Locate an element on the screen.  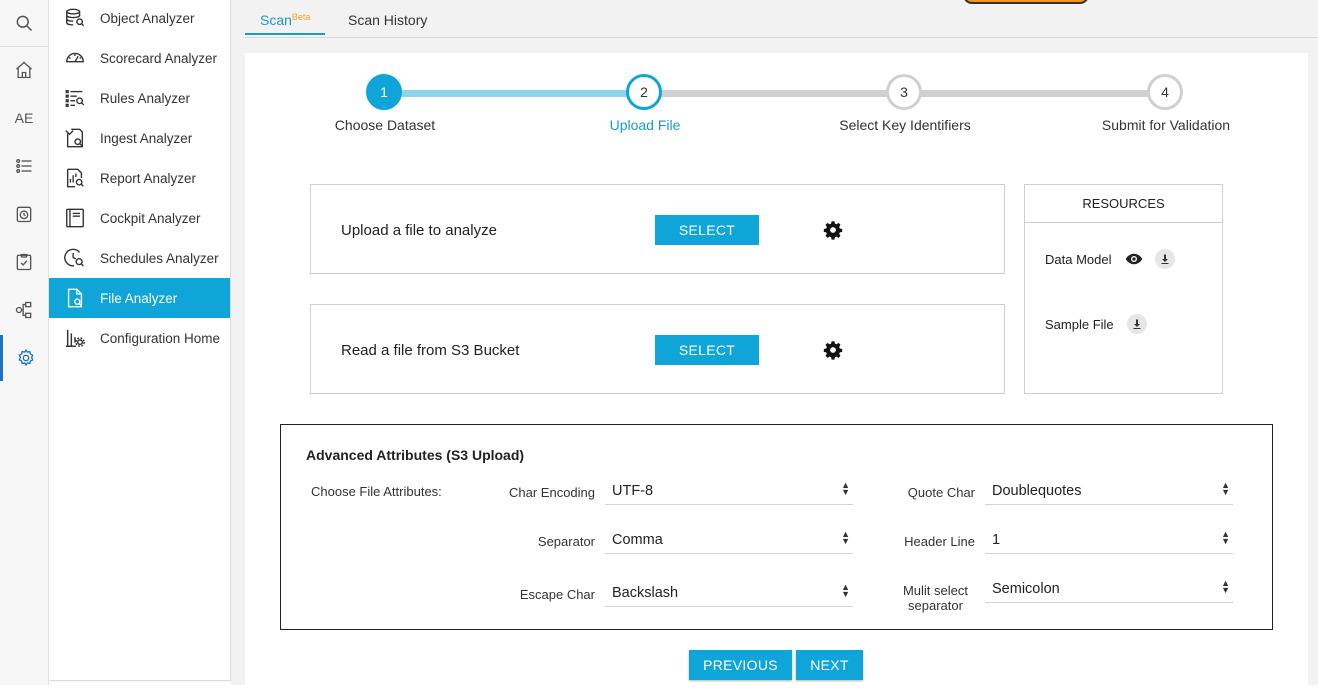
menu-item-ingest-analyzer: Ingest Analyzer is located at coordinates (139, 138).